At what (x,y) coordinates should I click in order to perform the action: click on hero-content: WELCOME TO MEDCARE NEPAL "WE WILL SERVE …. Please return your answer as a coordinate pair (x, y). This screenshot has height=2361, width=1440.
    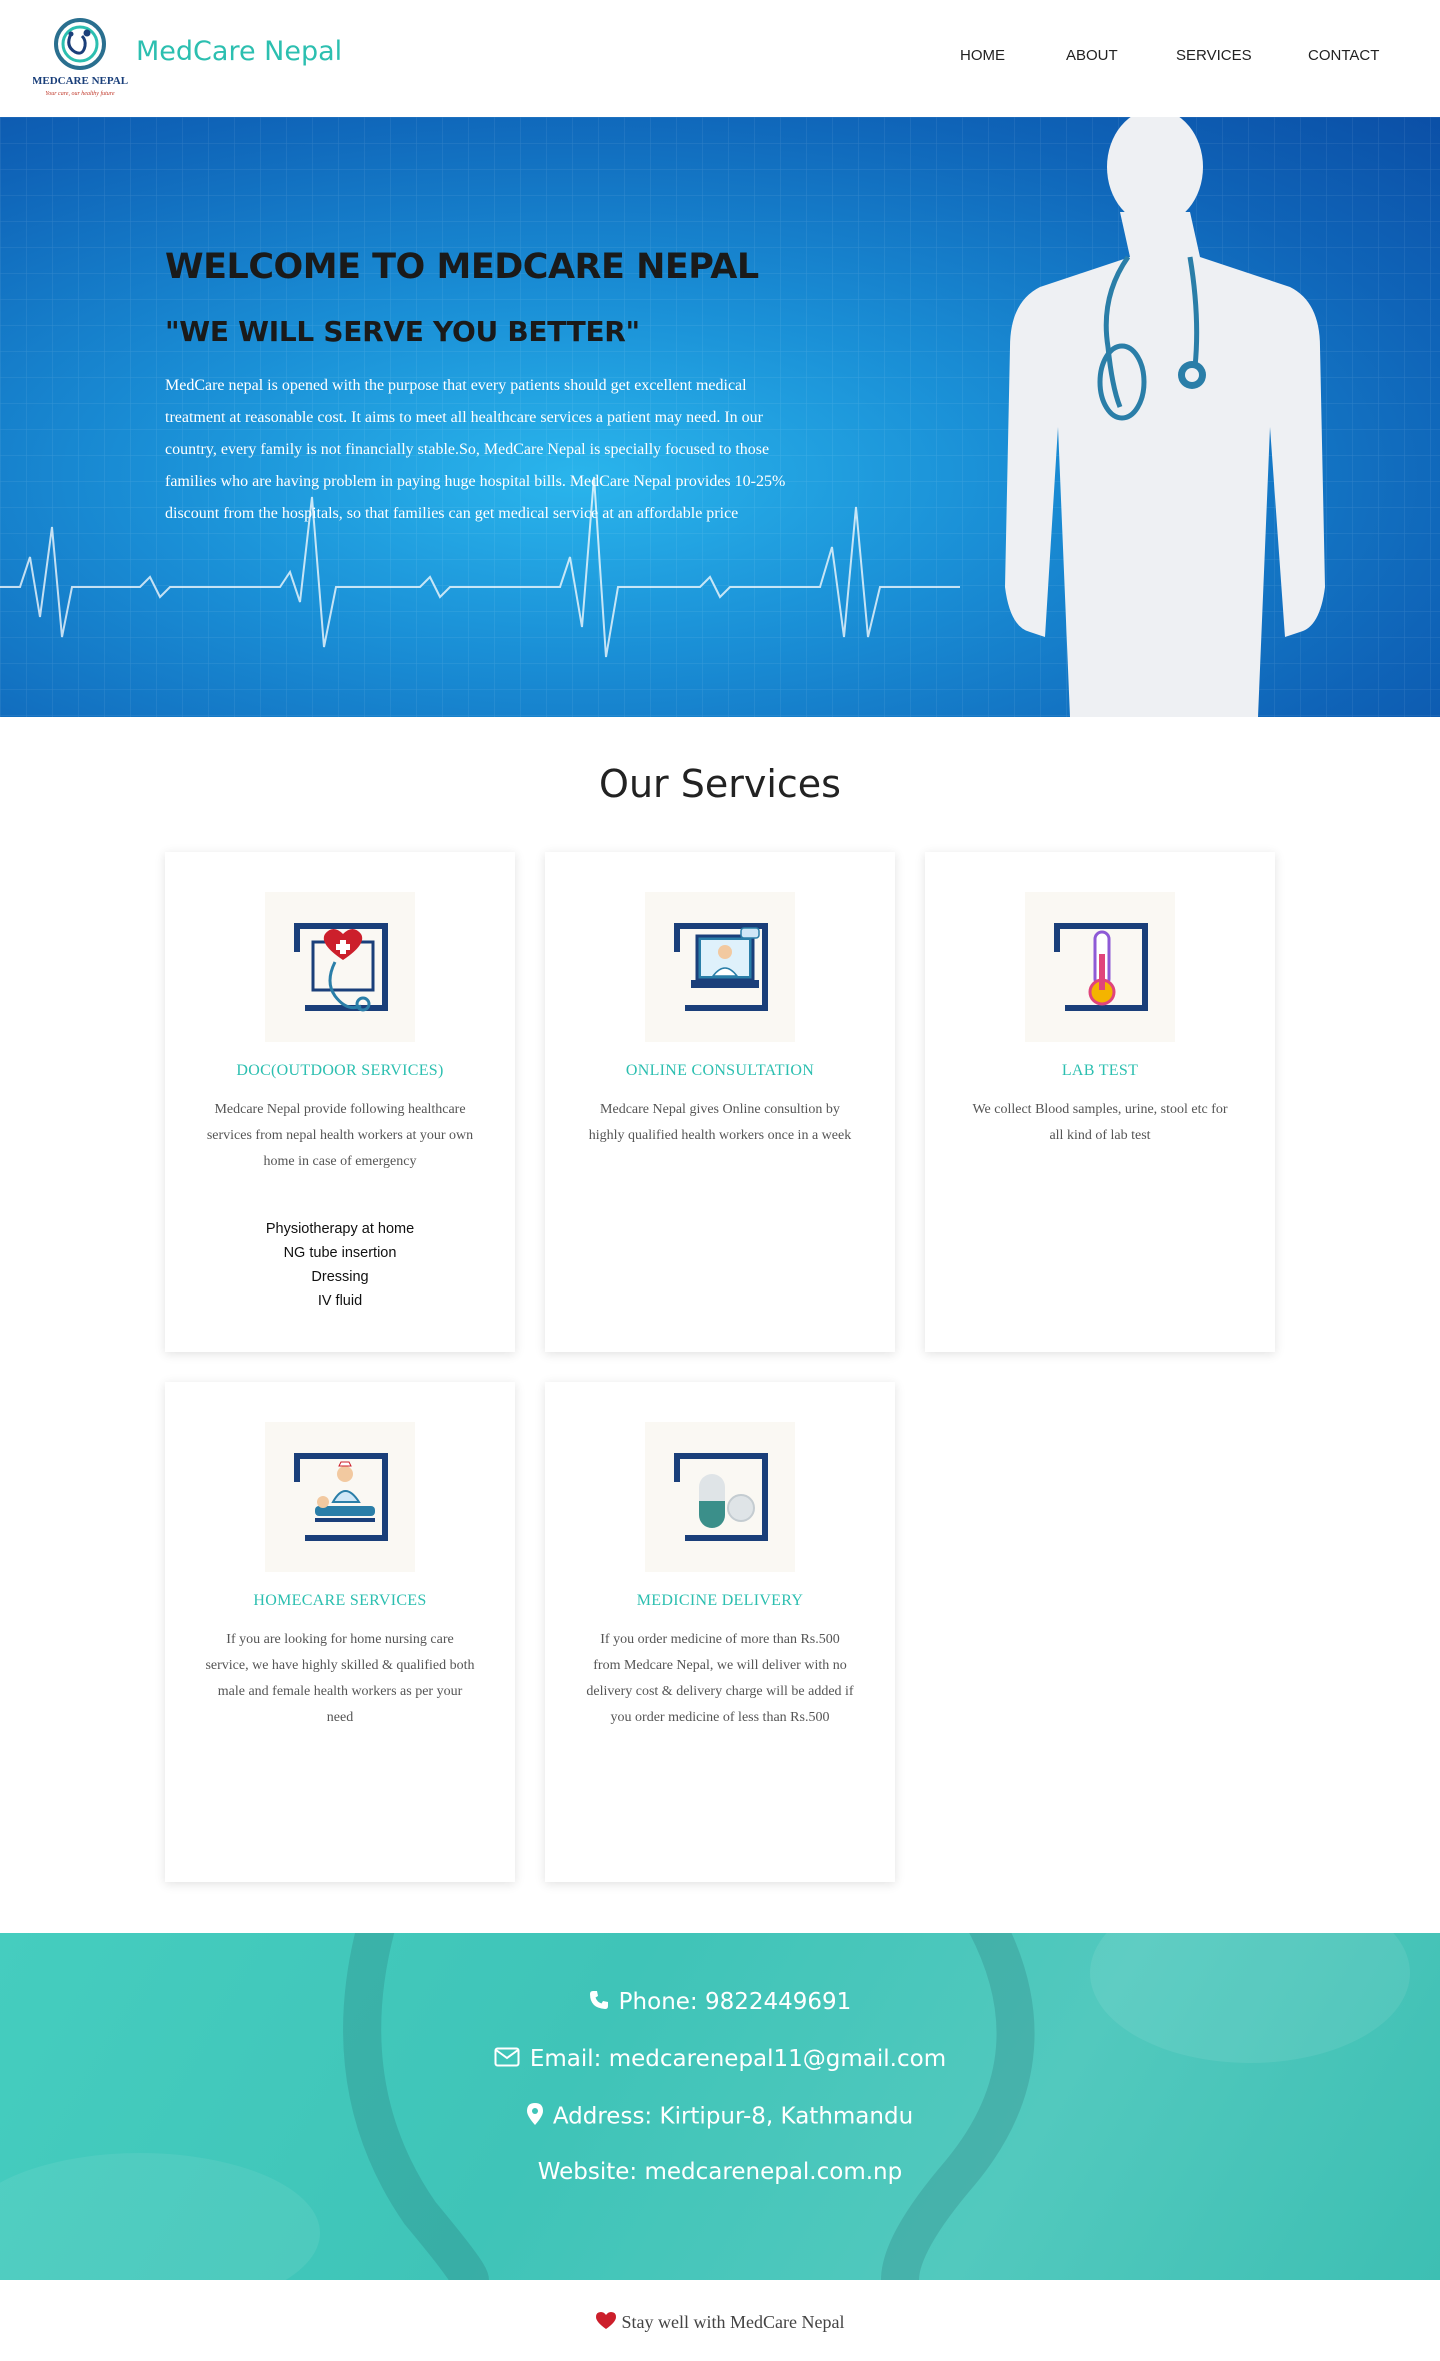
    Looking at the image, I should click on (485, 388).